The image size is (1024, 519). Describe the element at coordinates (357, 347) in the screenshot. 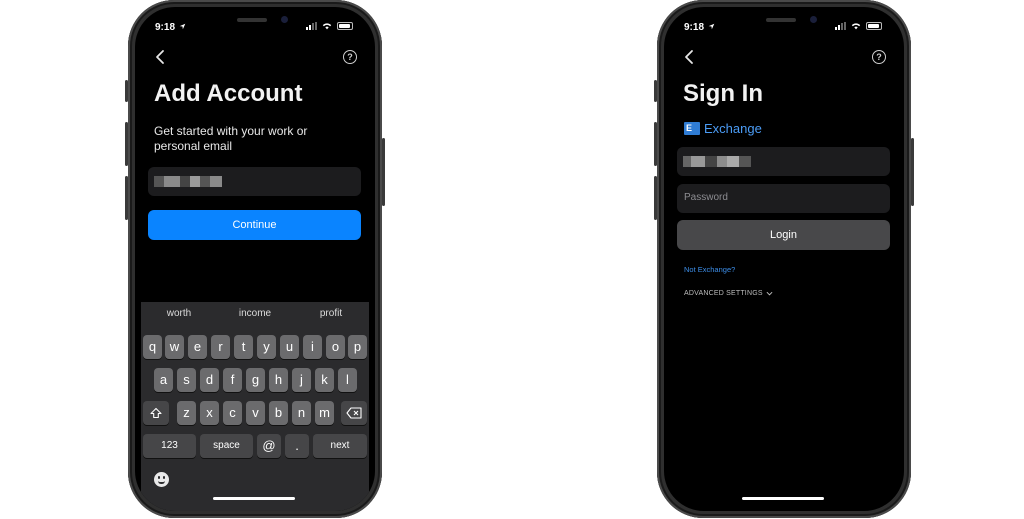

I see `key-p: p` at that location.